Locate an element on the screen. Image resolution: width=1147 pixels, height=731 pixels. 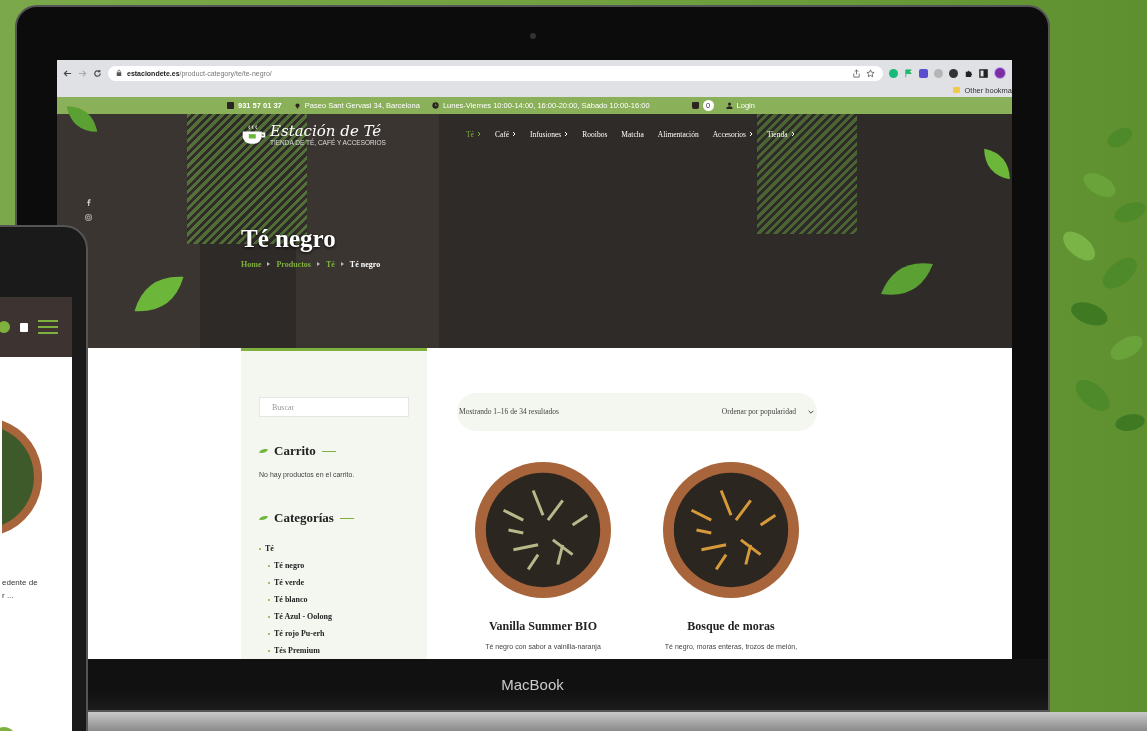
category-link: Té verde is located at coordinates (289, 582).